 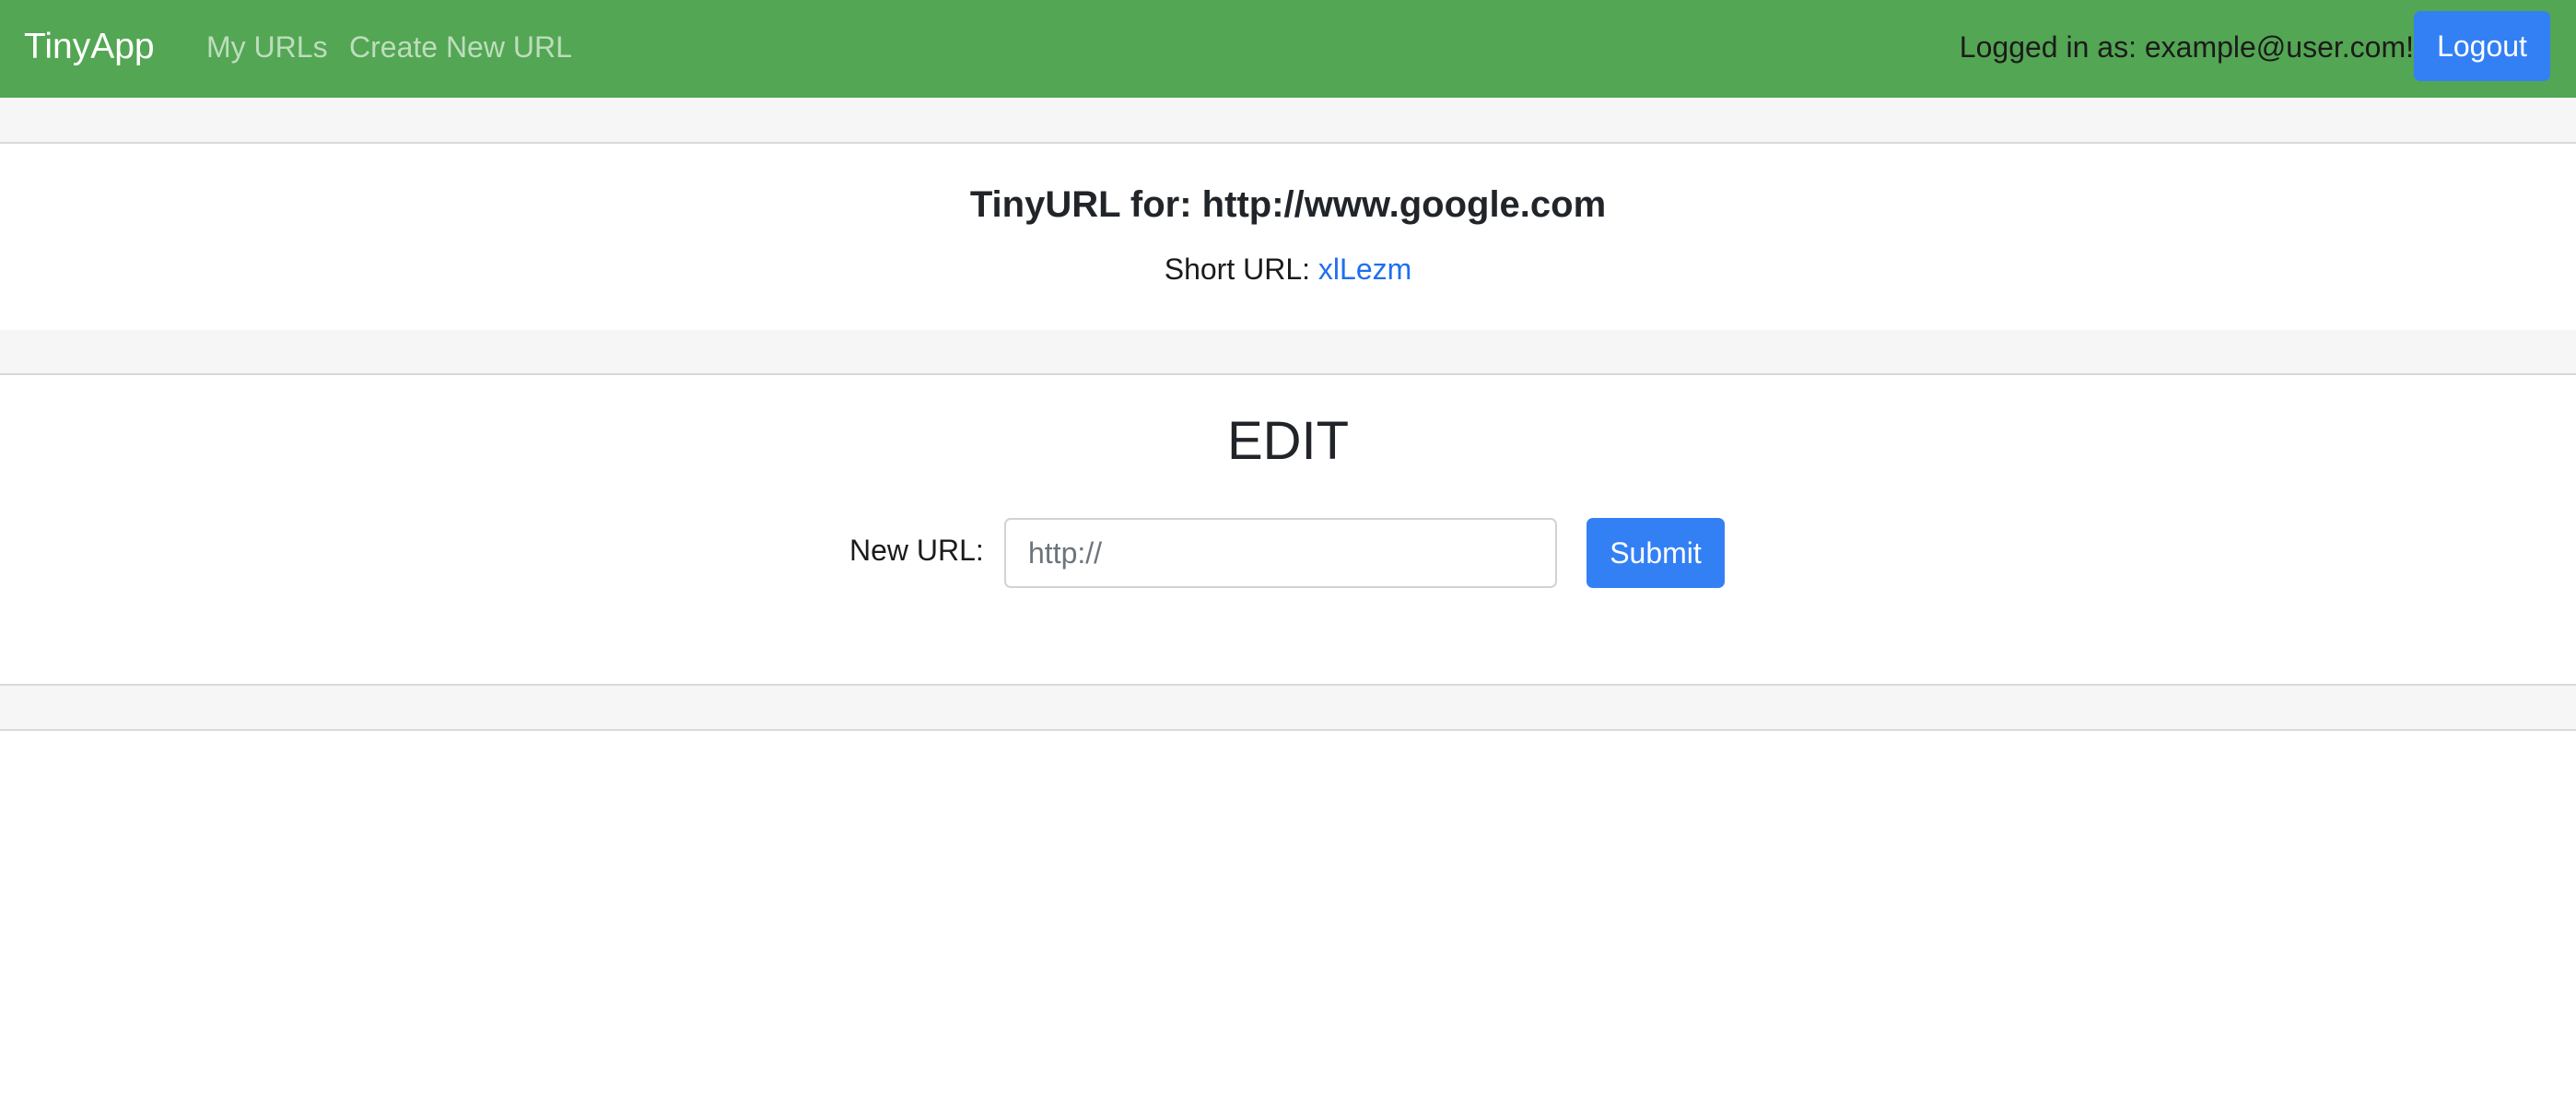 What do you see at coordinates (89, 47) in the screenshot?
I see `brand-link: TinyApp` at bounding box center [89, 47].